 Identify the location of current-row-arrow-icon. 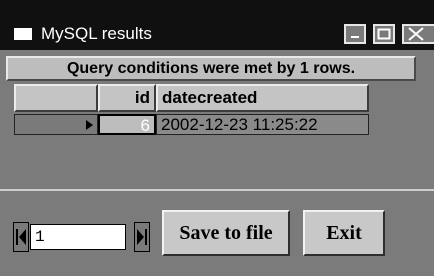
(89, 125).